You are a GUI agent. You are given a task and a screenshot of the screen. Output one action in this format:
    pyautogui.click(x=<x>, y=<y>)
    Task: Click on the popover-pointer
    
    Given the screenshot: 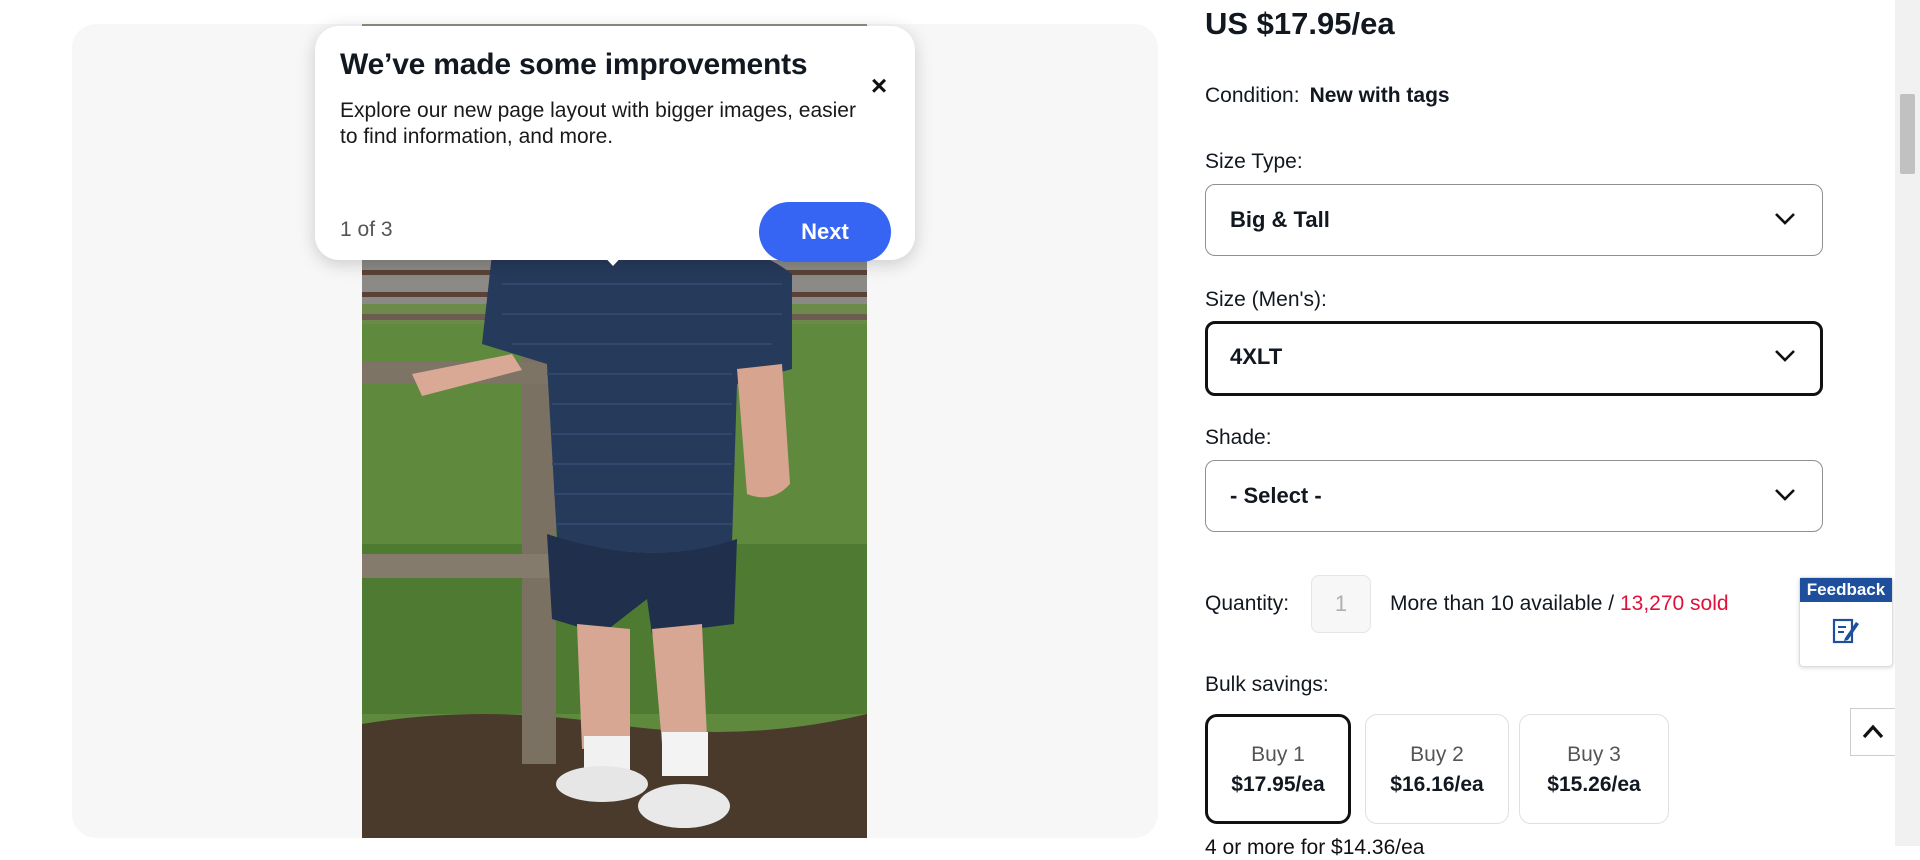 What is the action you would take?
    pyautogui.click(x=613, y=259)
    